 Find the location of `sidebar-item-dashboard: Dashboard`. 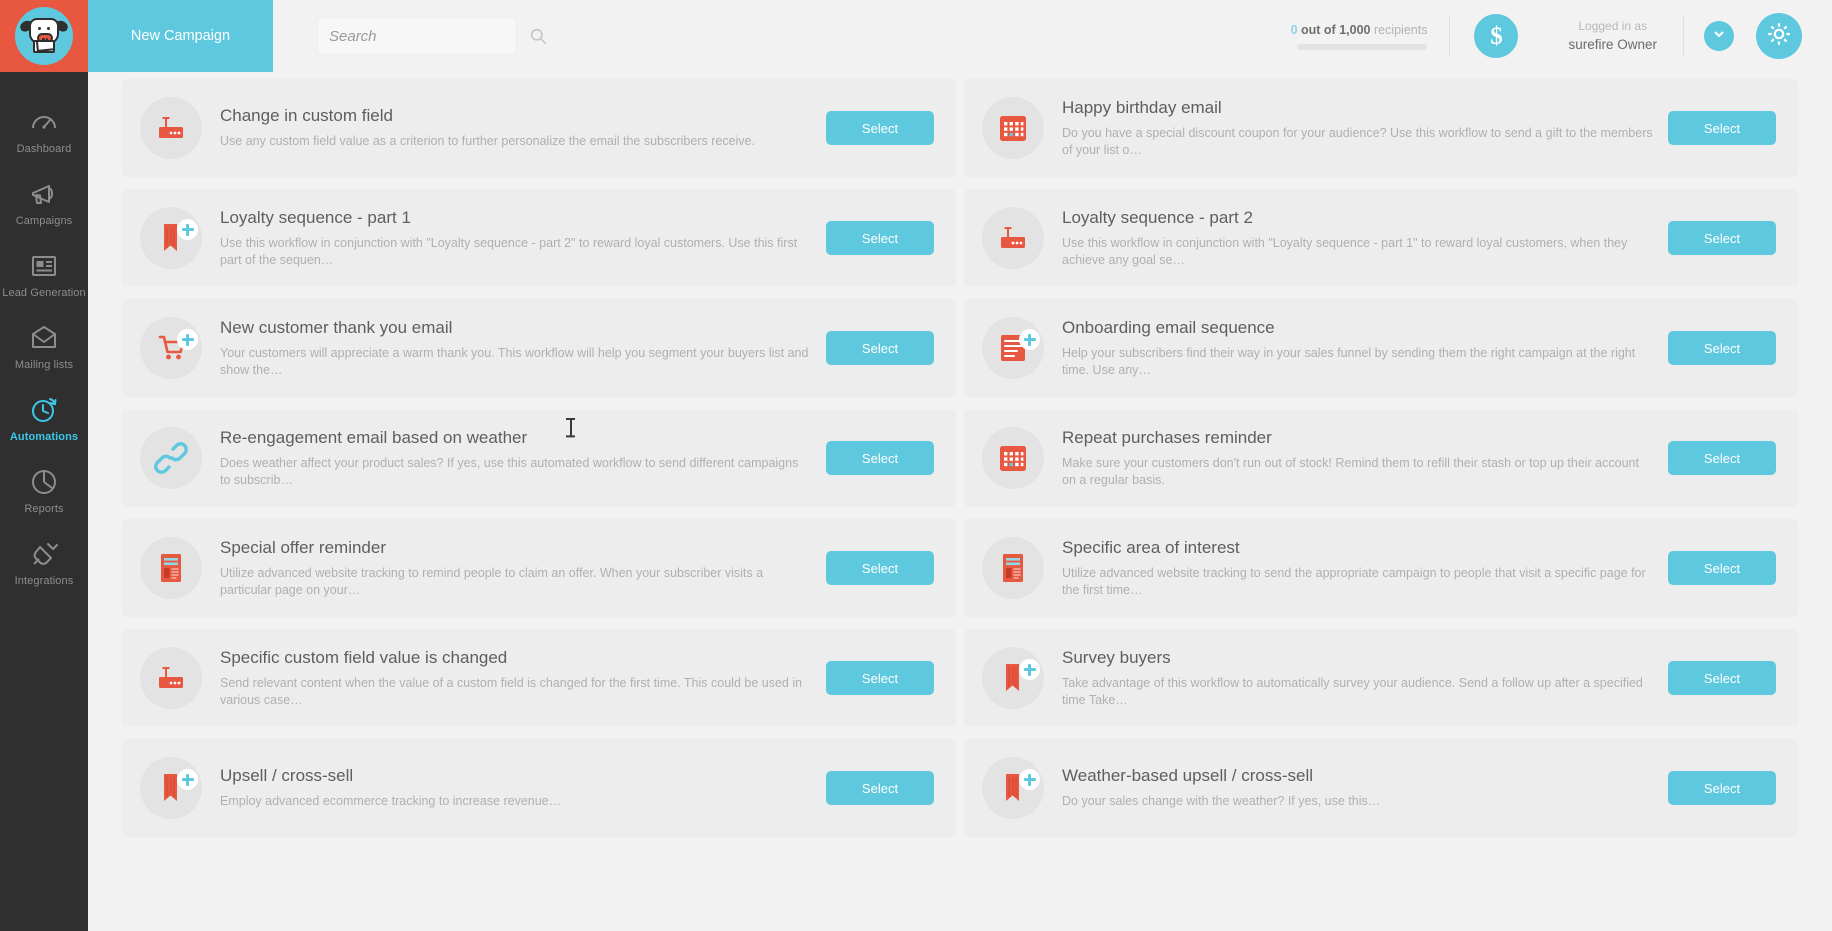

sidebar-item-dashboard: Dashboard is located at coordinates (44, 130).